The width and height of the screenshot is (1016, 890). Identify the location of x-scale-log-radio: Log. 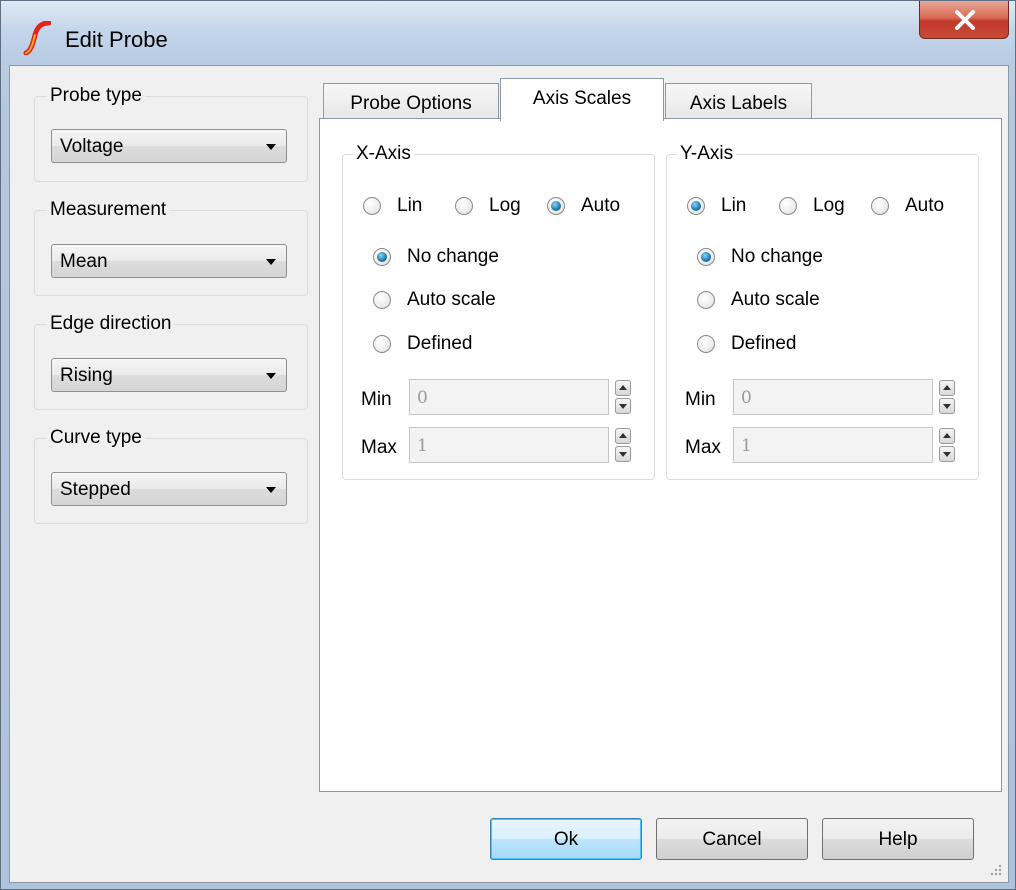
(488, 206).